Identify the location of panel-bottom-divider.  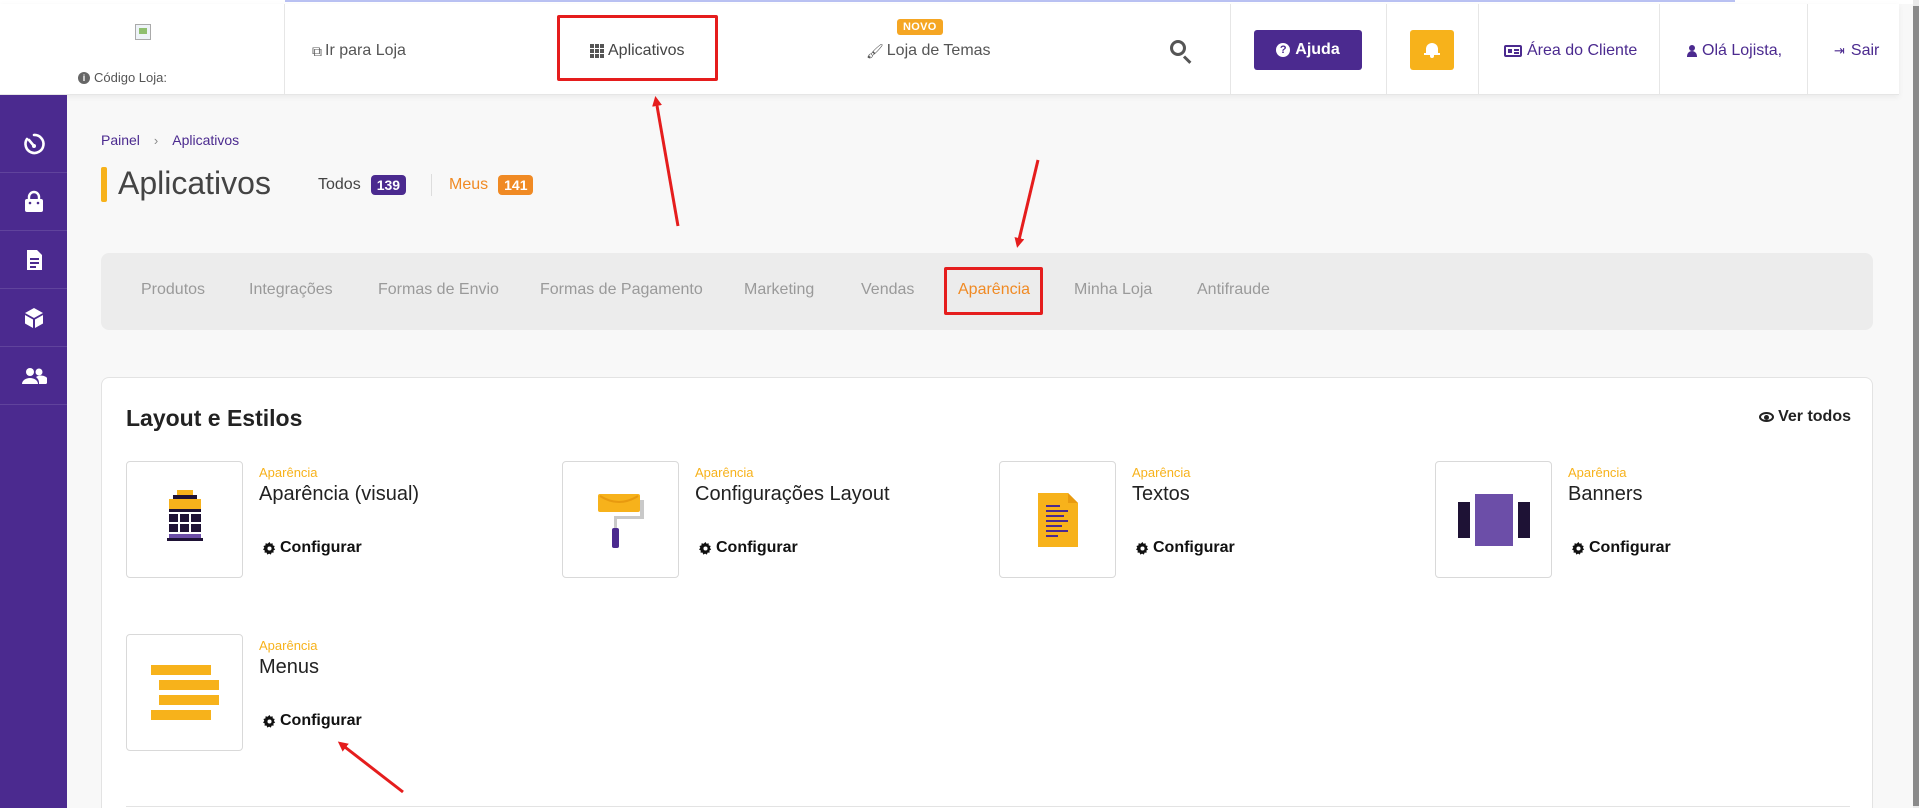
(988, 806).